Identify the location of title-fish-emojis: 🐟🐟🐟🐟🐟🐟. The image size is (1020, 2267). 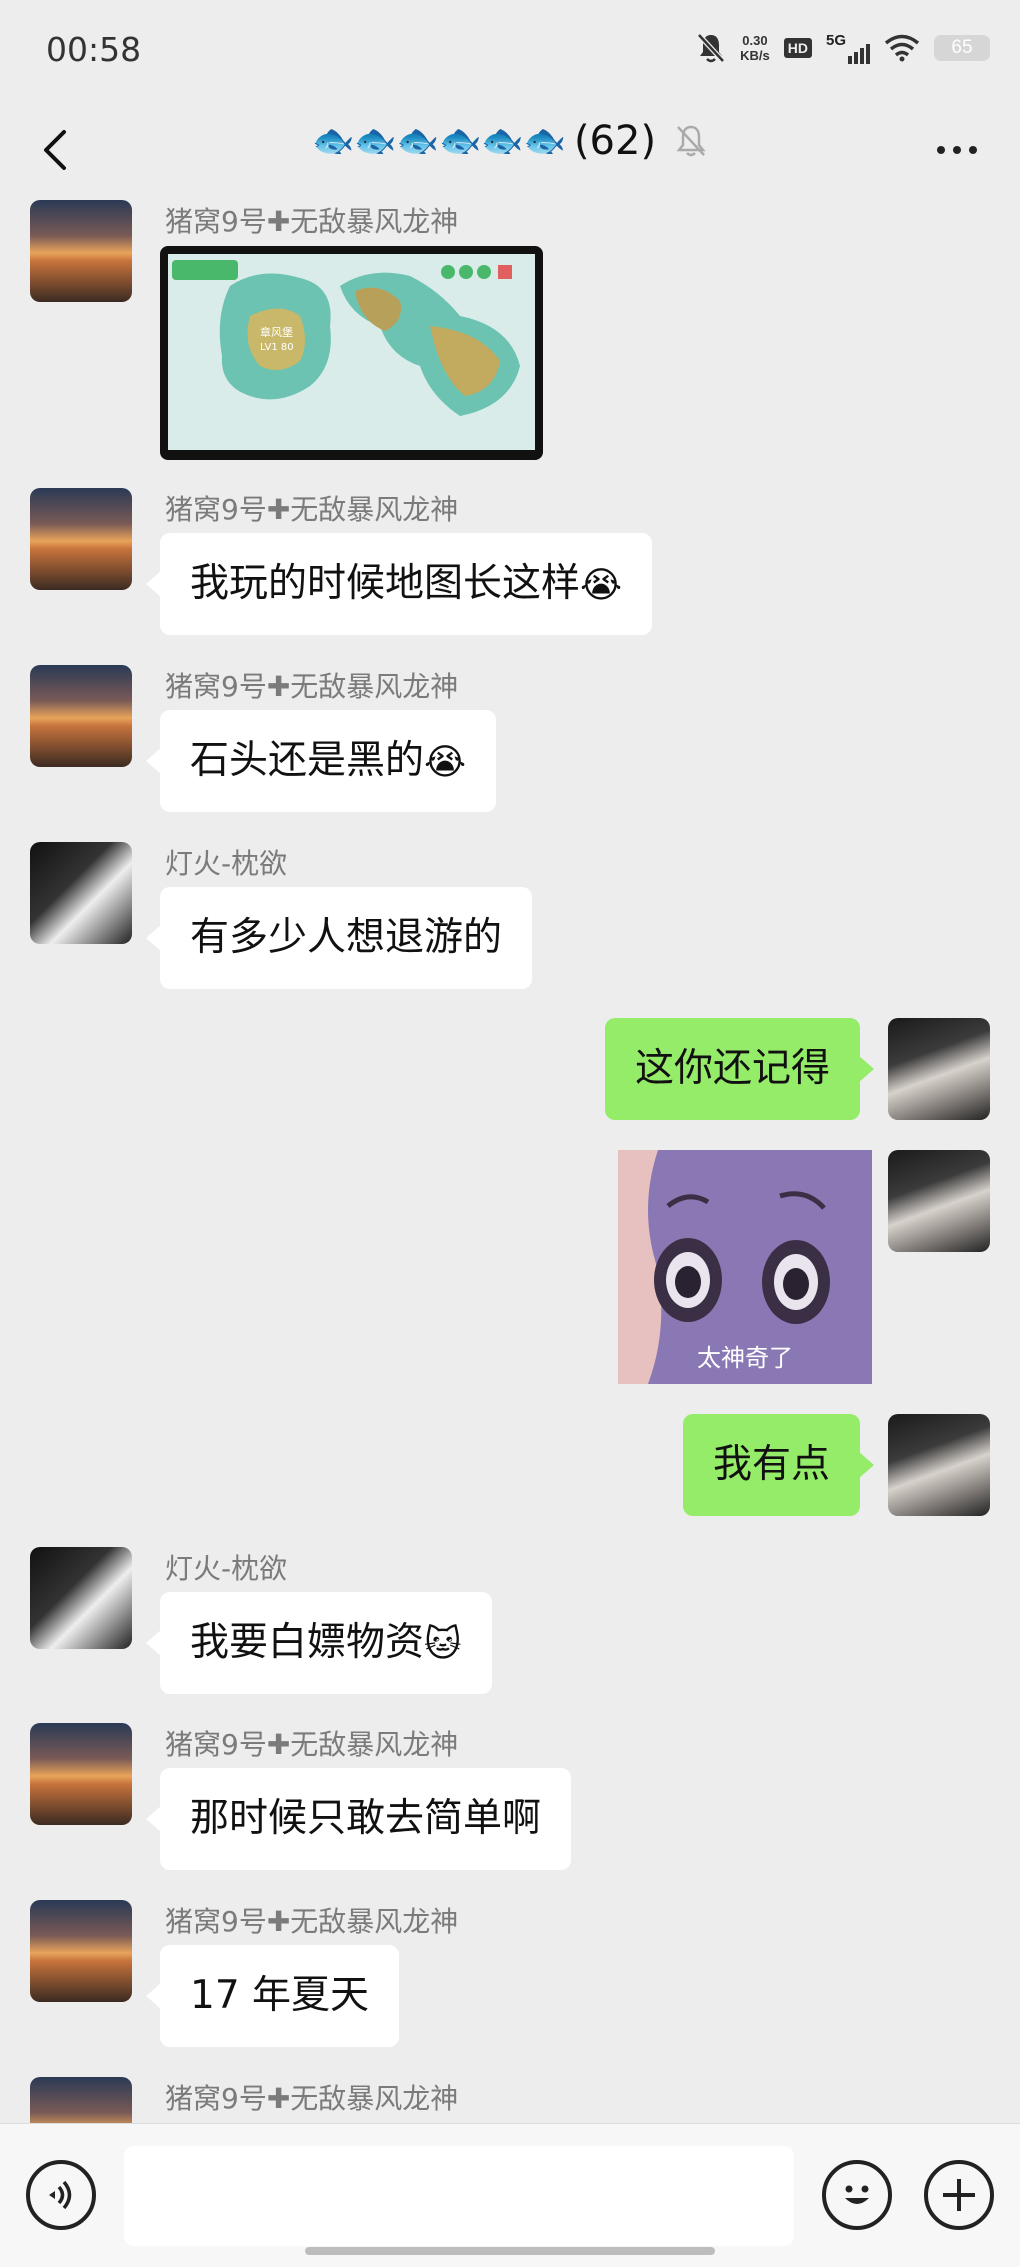
(438, 141).